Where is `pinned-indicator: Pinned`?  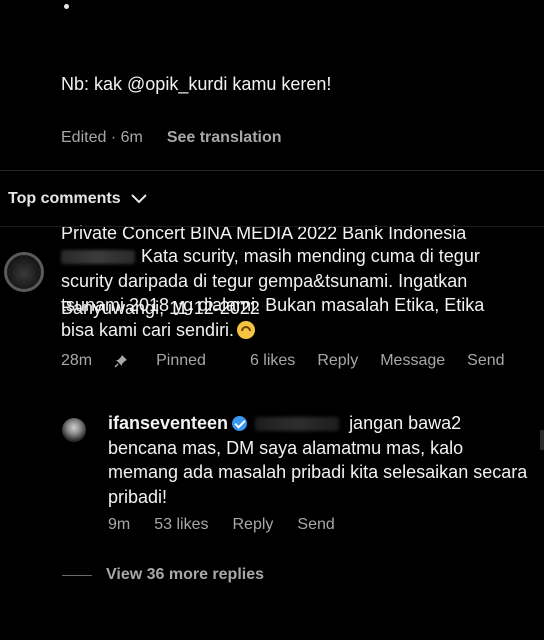
pinned-indicator: Pinned is located at coordinates (171, 361).